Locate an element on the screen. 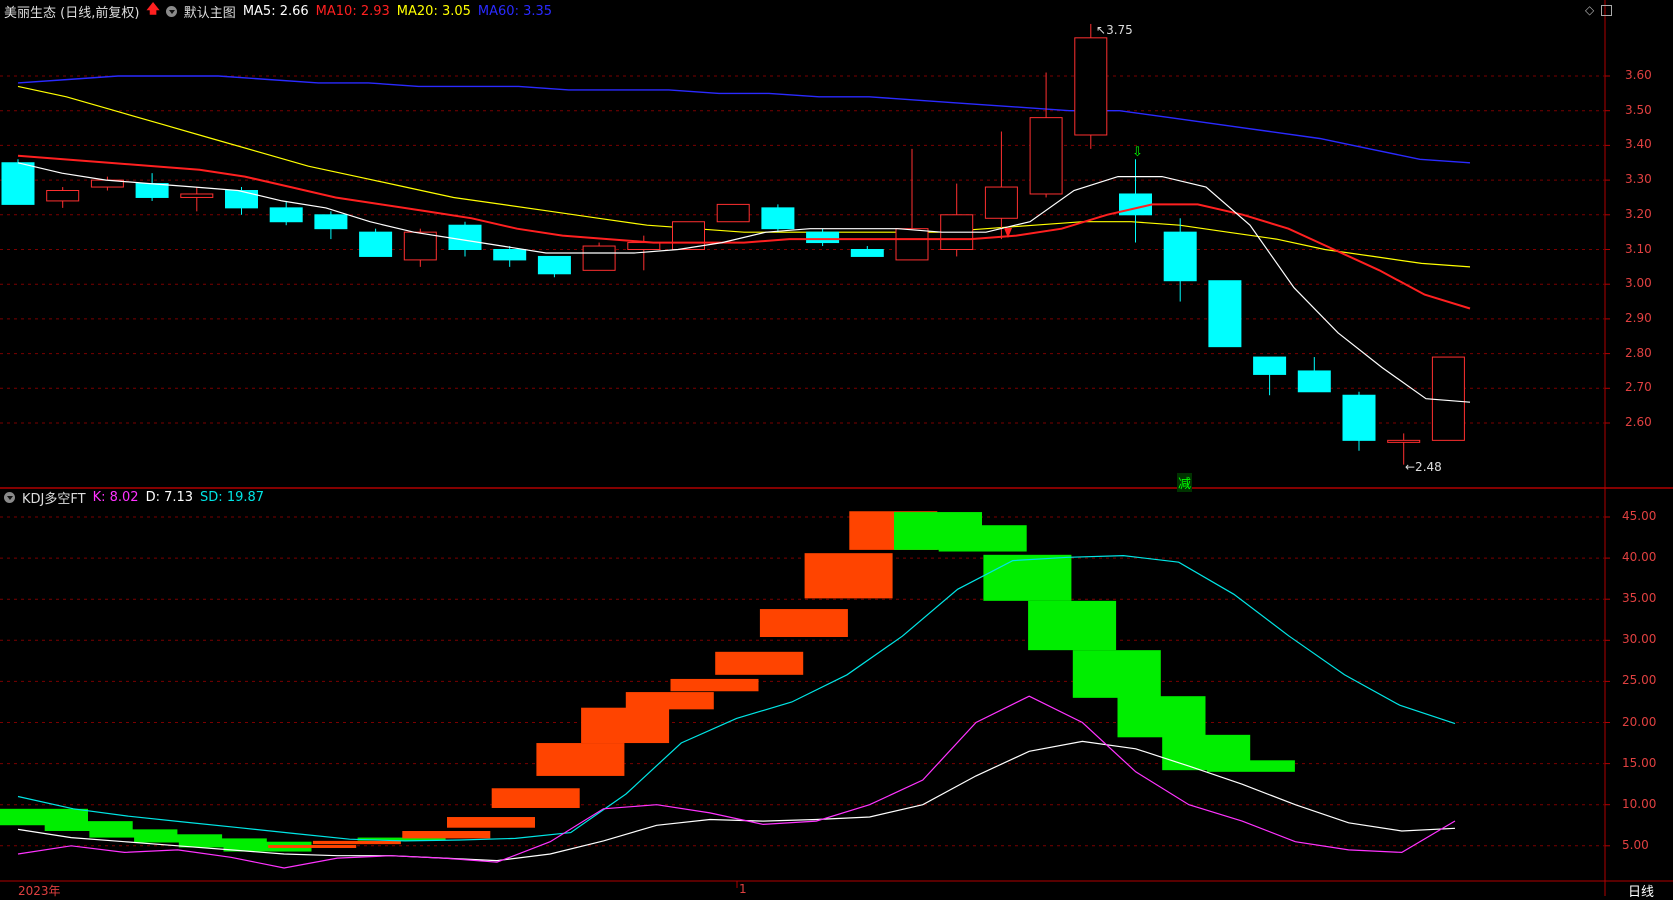  price-tick-label: 3.10 is located at coordinates (1638, 248).